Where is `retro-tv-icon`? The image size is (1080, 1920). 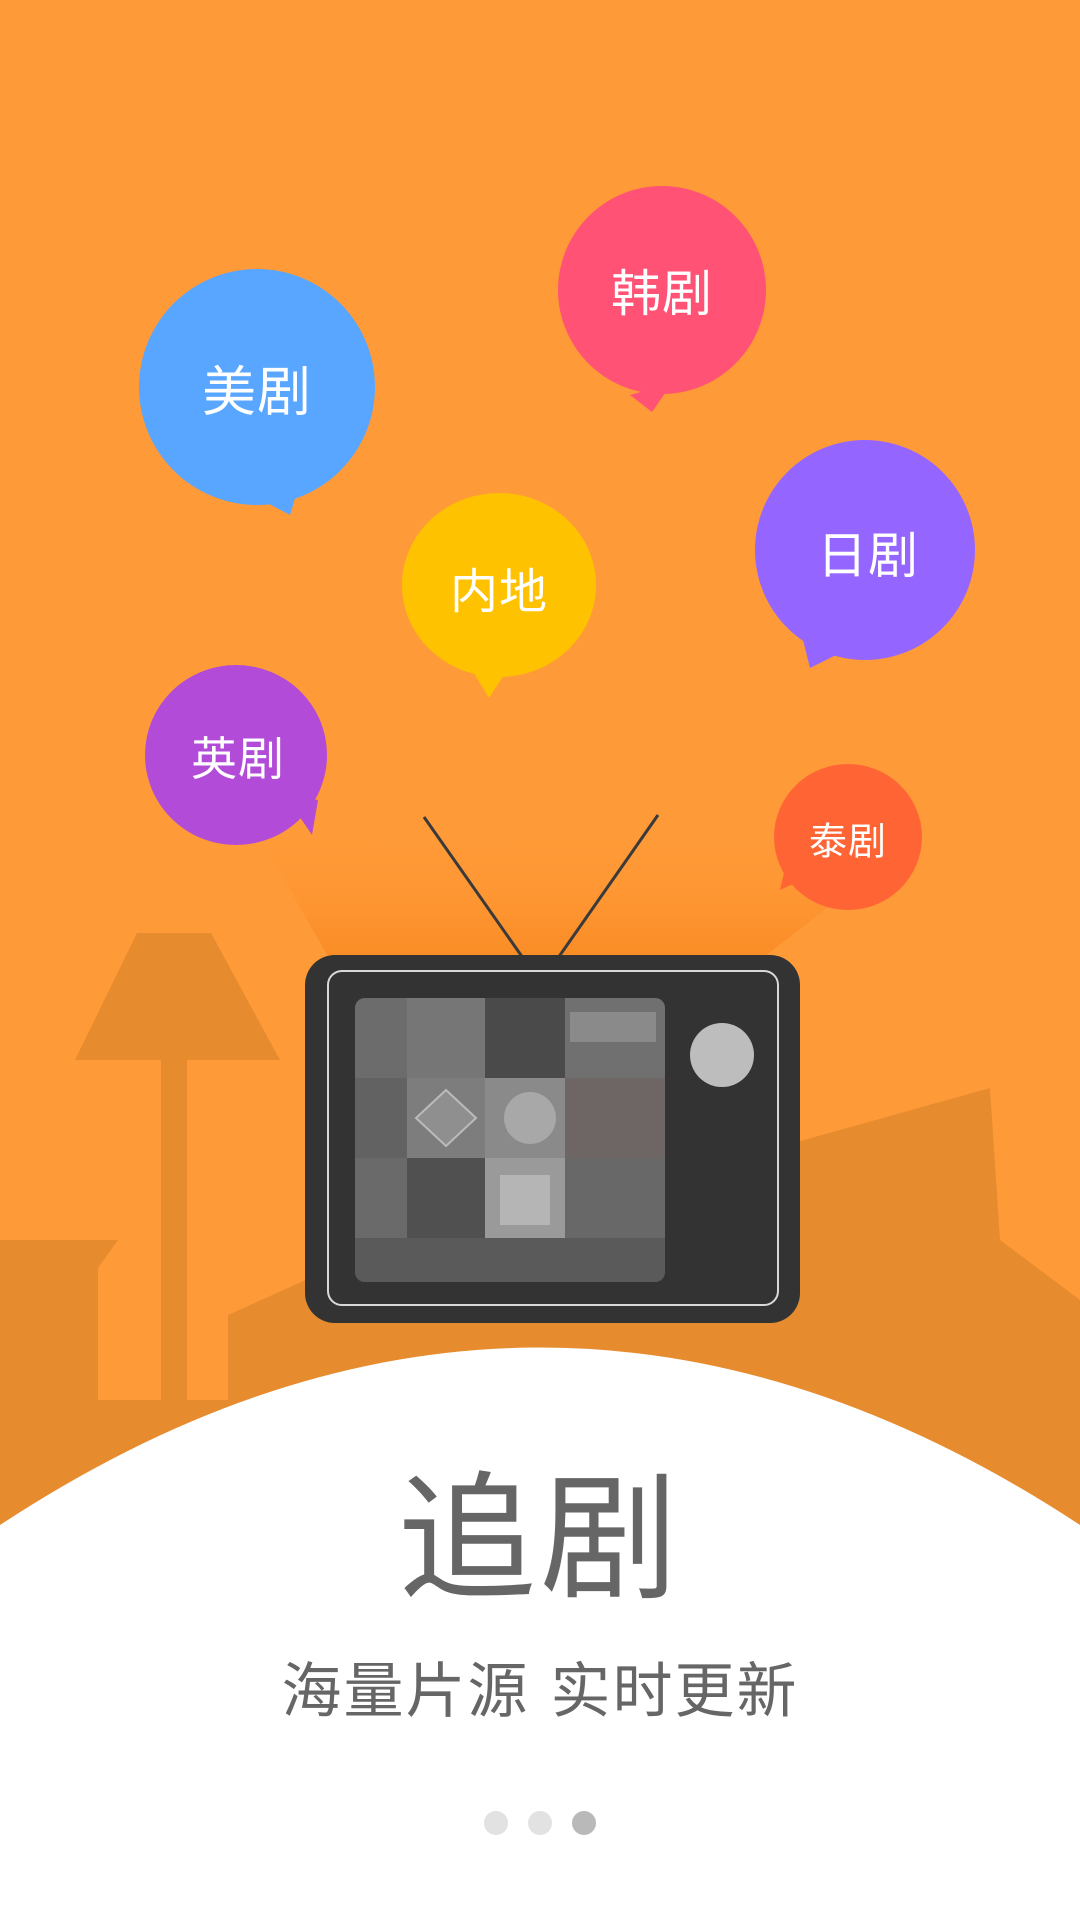 retro-tv-icon is located at coordinates (552, 1139).